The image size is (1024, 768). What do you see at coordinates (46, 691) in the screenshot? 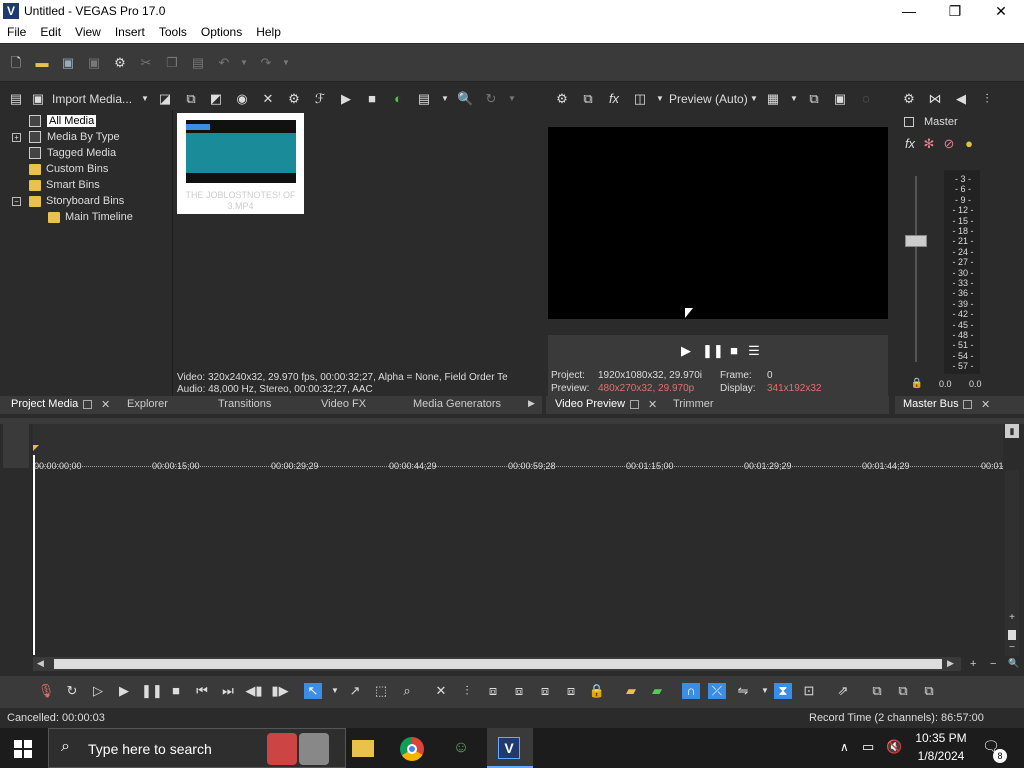
I see `record-icon: 🎙` at bounding box center [46, 691].